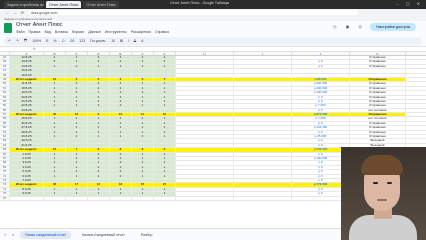  I want to click on table-cell: 20.8.25, so click(27, 97).